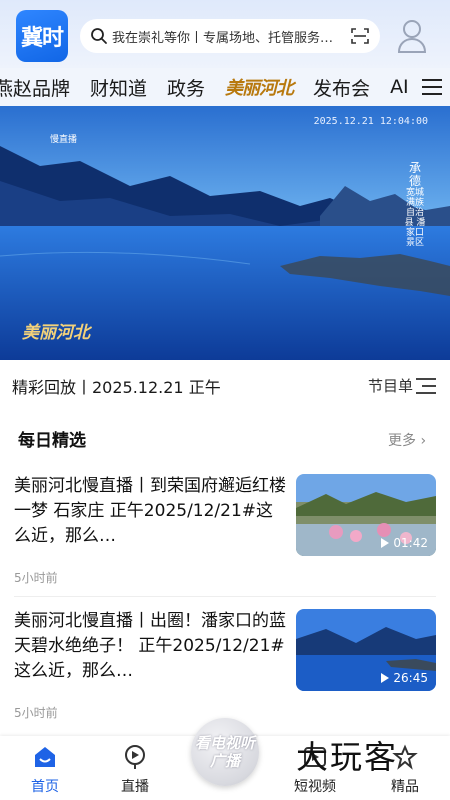 This screenshot has width=450, height=800. What do you see at coordinates (360, 36) in the screenshot?
I see `scan-icon` at bounding box center [360, 36].